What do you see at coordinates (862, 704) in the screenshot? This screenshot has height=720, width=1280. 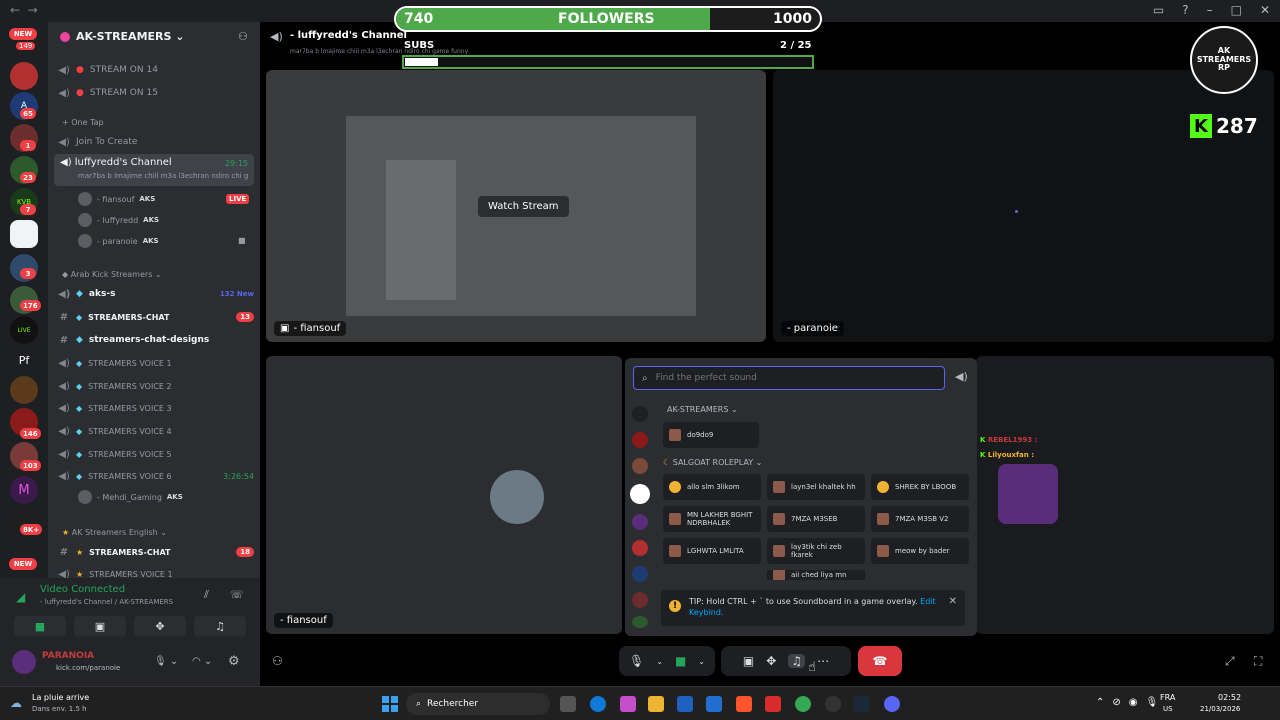 I see `steam-icon` at bounding box center [862, 704].